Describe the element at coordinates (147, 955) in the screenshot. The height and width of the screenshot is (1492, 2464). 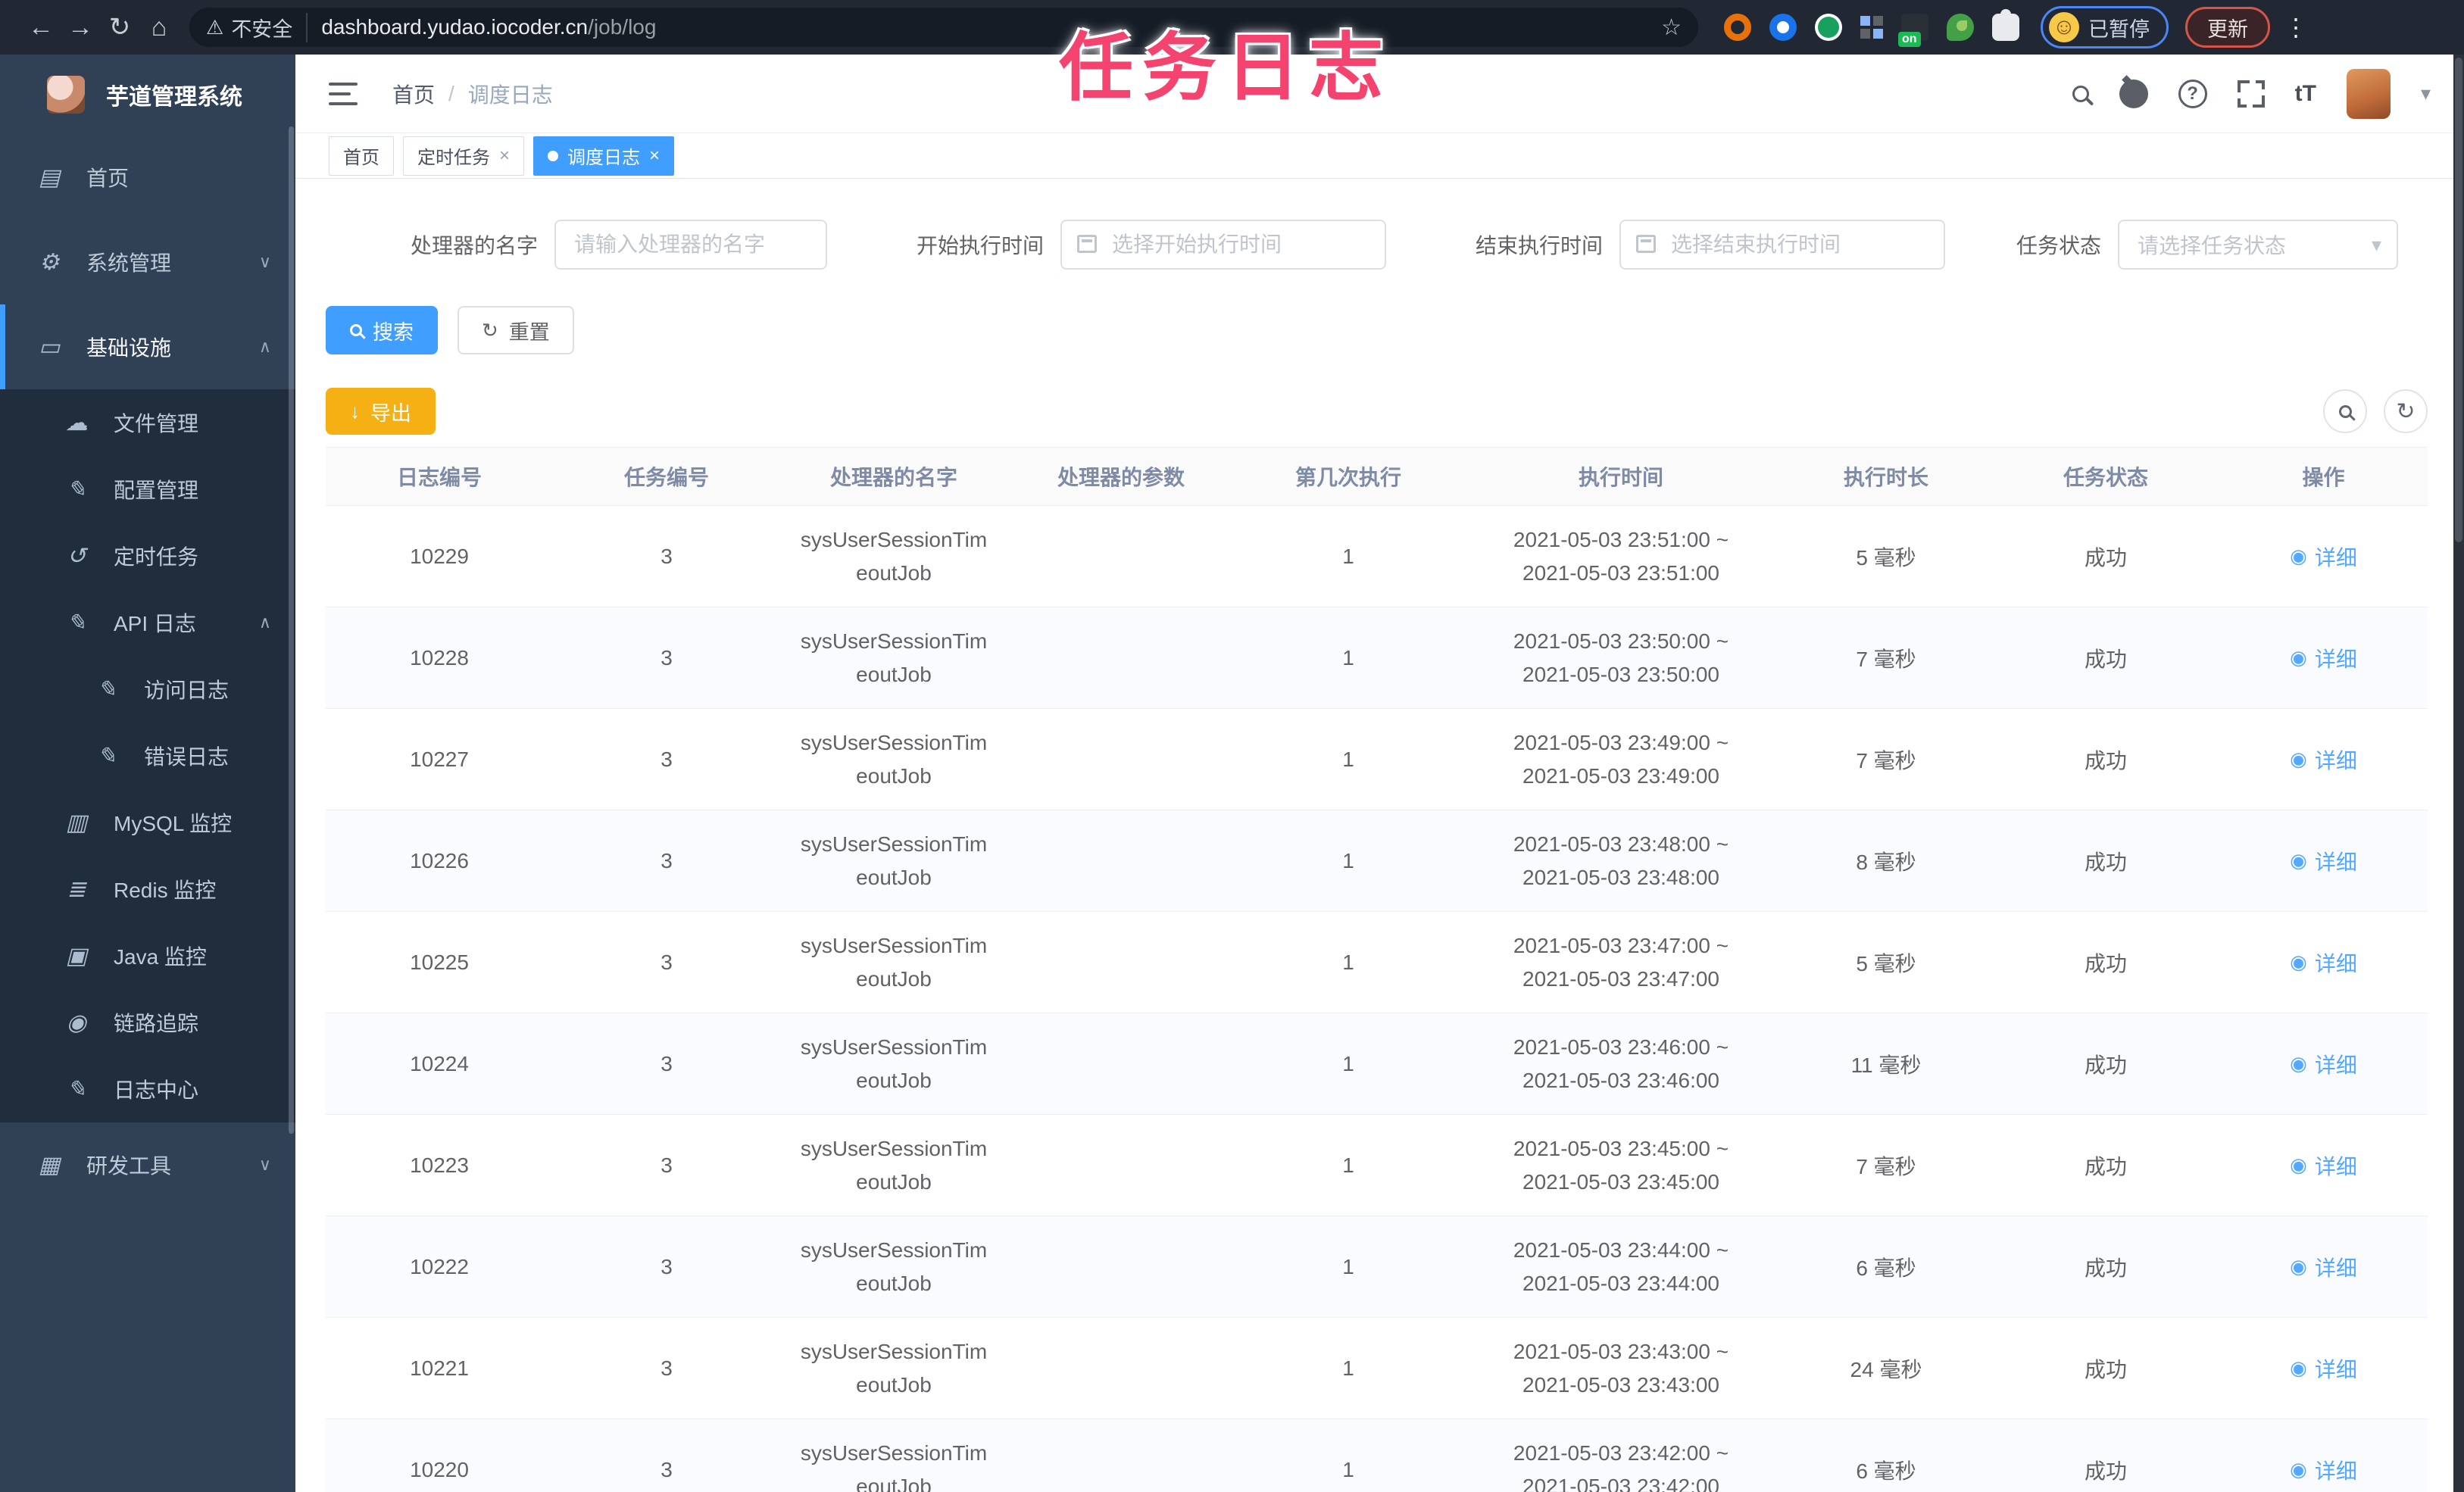
I see `sidebar-item-java-monitor: ▣ Java 监控` at that location.